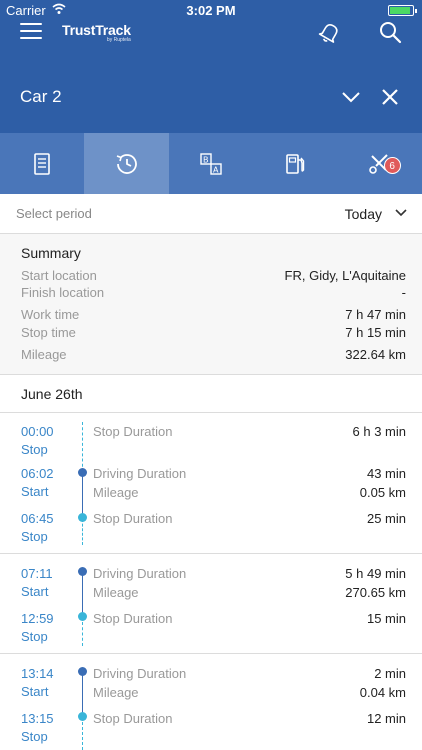  Describe the element at coordinates (37, 473) in the screenshot. I see `event-time: 06:02` at that location.